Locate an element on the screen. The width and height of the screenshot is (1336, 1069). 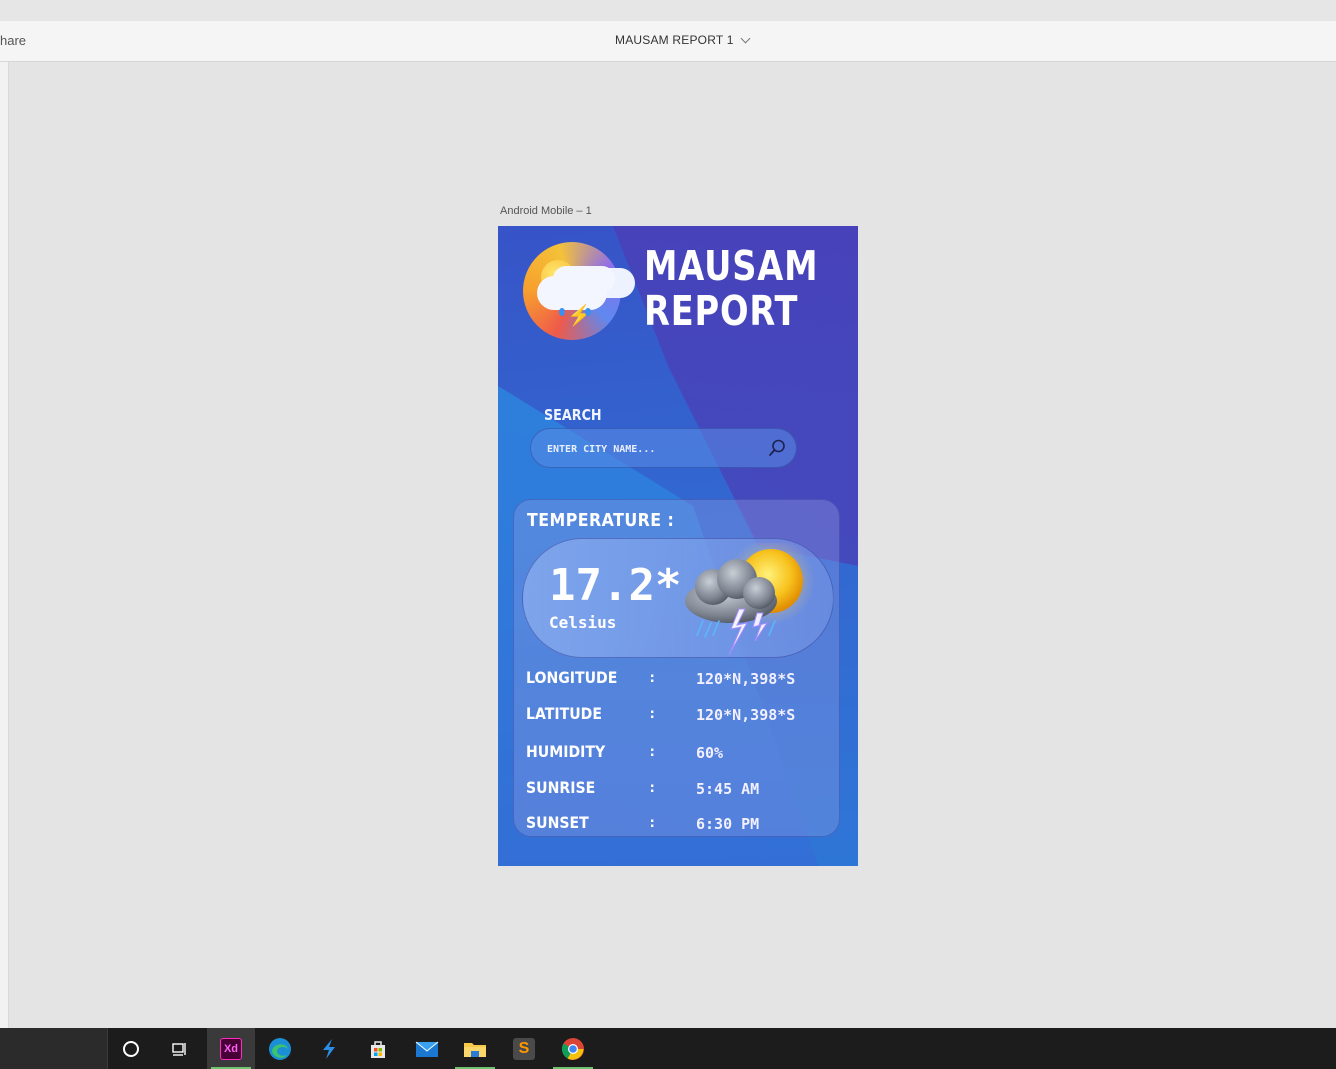
edge-icon is located at coordinates (280, 1048).